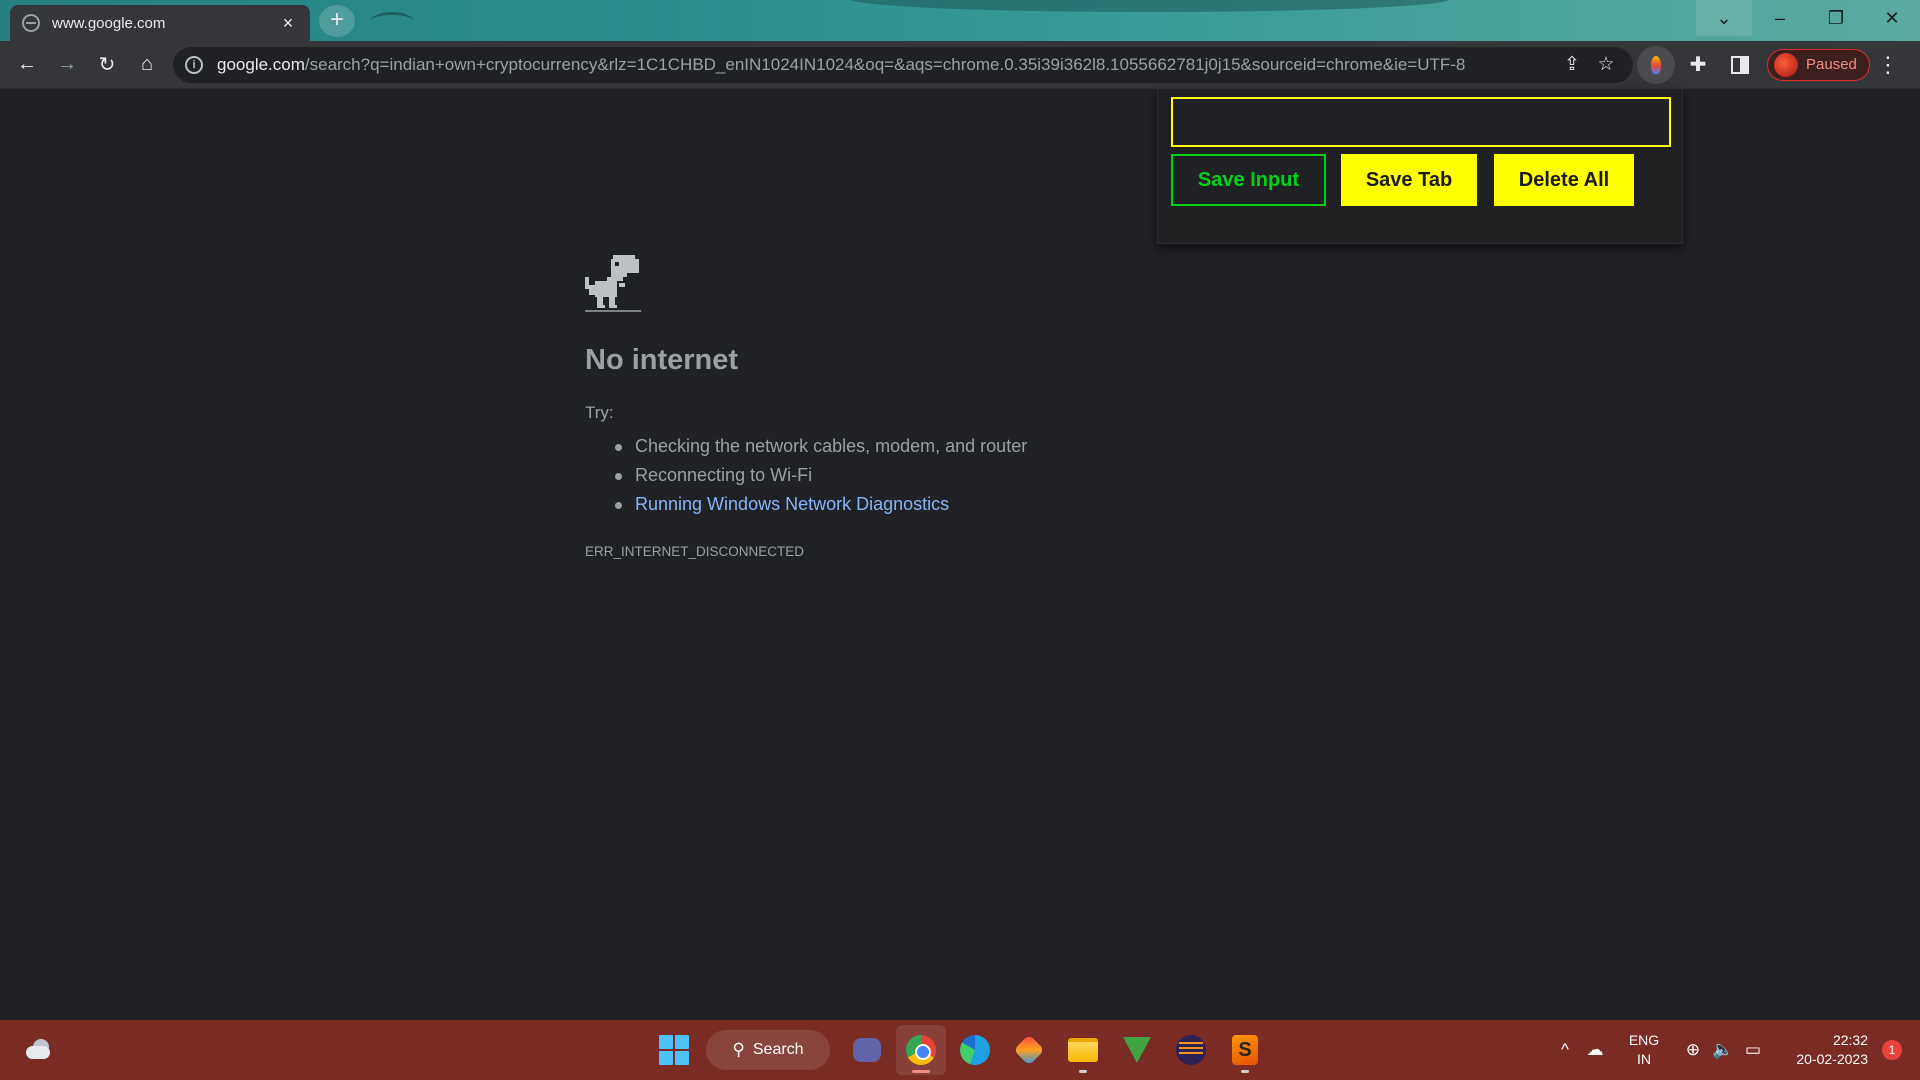 The image size is (1920, 1080). Describe the element at coordinates (288, 23) in the screenshot. I see `close-tab-icon: ×` at that location.